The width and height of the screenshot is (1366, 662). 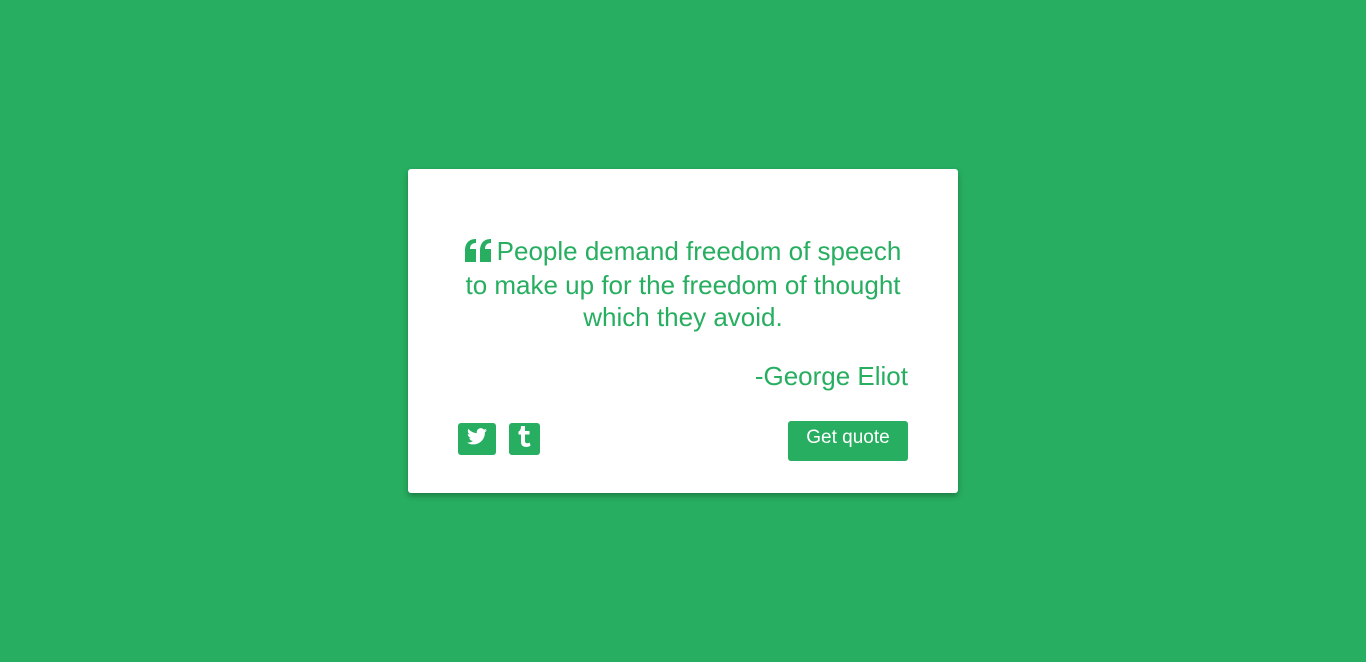 I want to click on twitter-icon, so click(x=477, y=439).